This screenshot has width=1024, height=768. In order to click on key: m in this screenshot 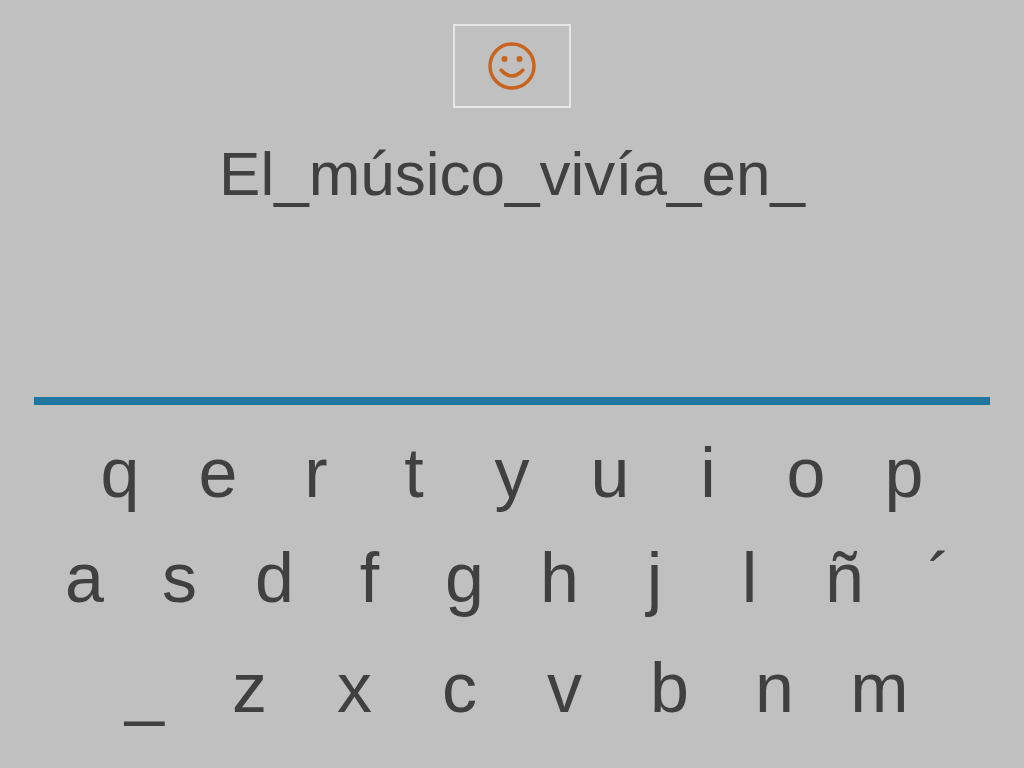, I will do `click(879, 688)`.